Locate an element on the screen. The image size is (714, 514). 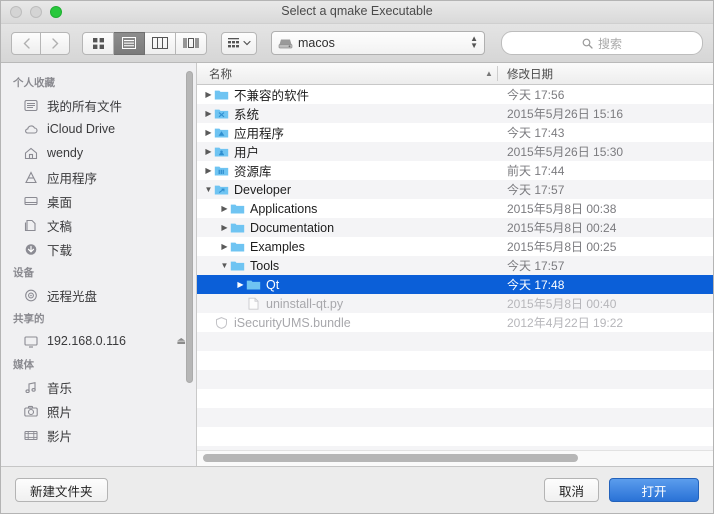
downloads-icon is located at coordinates (31, 249).